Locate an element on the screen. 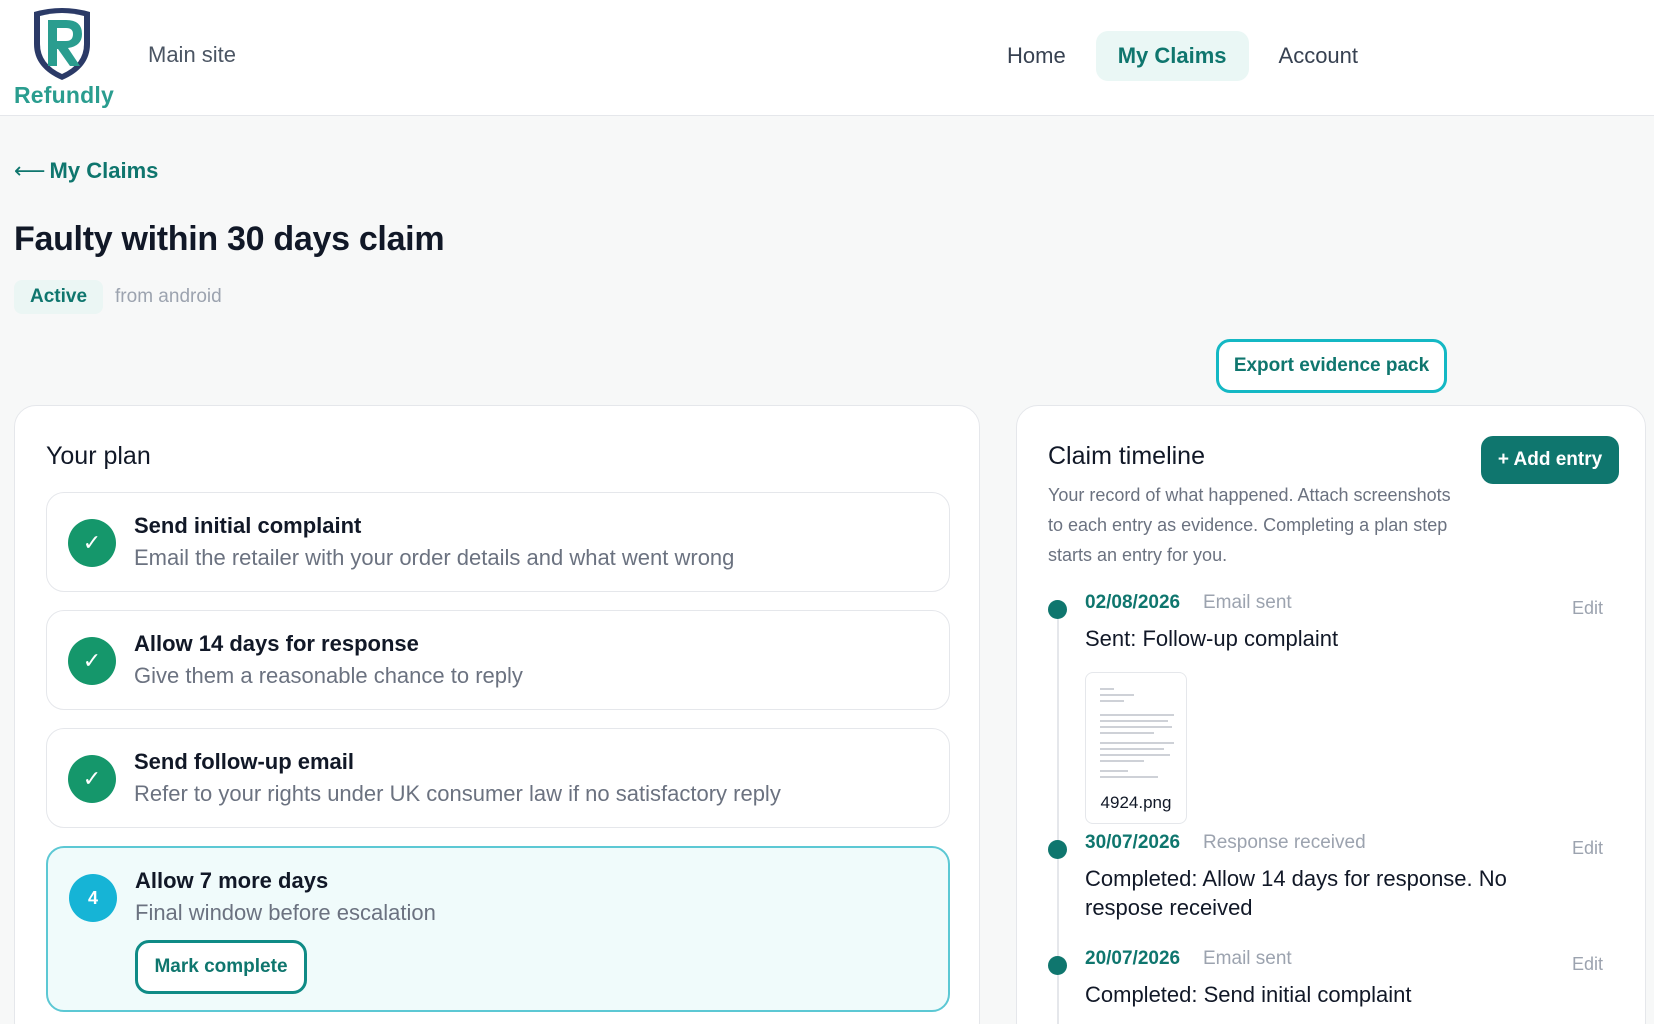 Image resolution: width=1654 pixels, height=1024 pixels. export-evidence-pack-button: Export evidence pack is located at coordinates (1331, 366).